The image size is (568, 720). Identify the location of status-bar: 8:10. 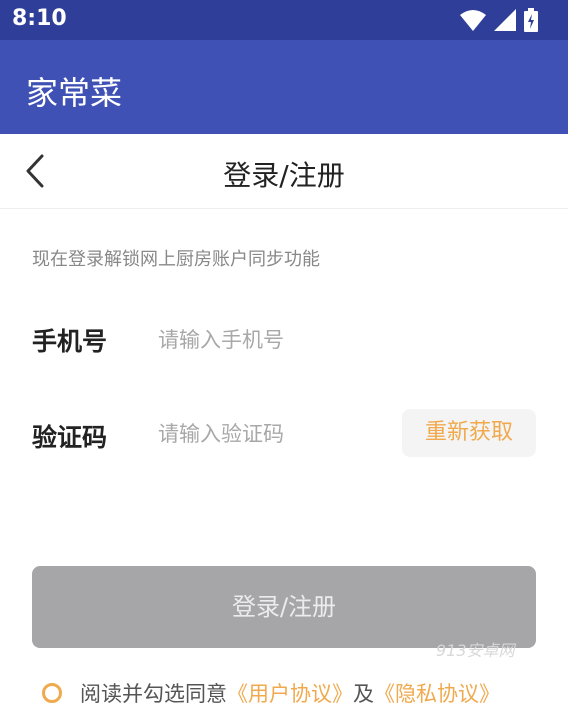
(284, 20).